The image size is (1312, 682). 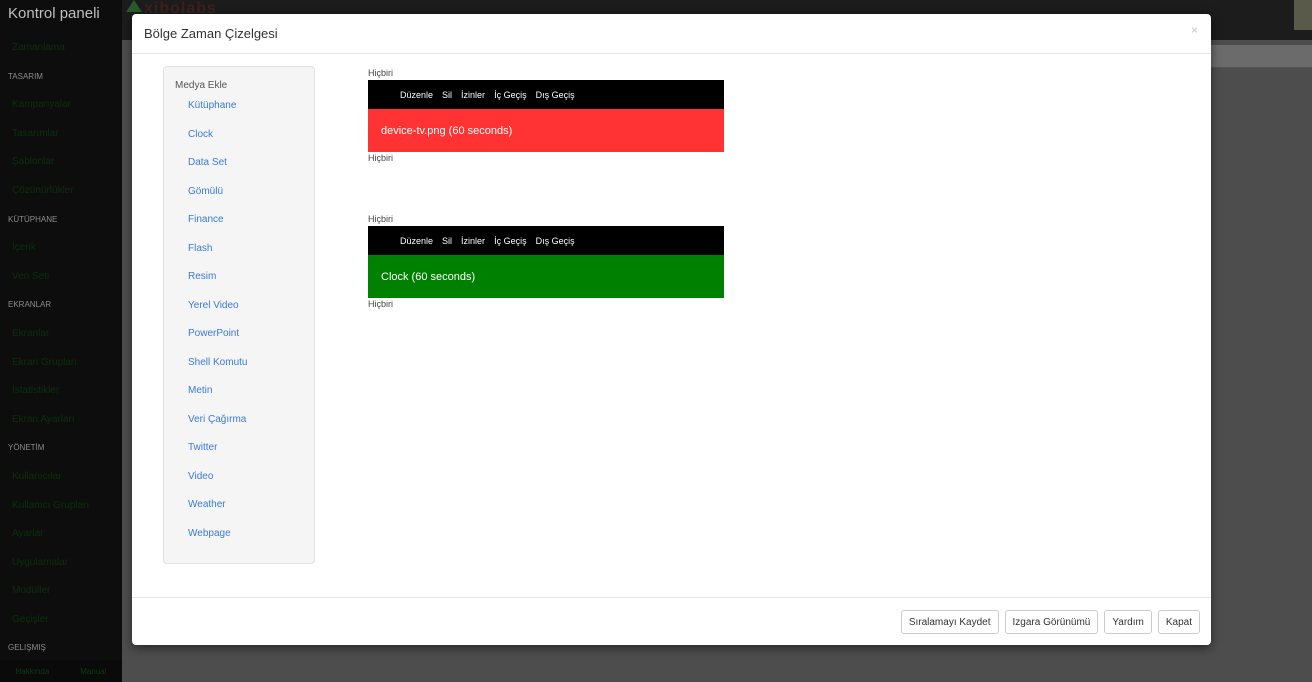 I want to click on media-item-finance: Finance, so click(x=217, y=228).